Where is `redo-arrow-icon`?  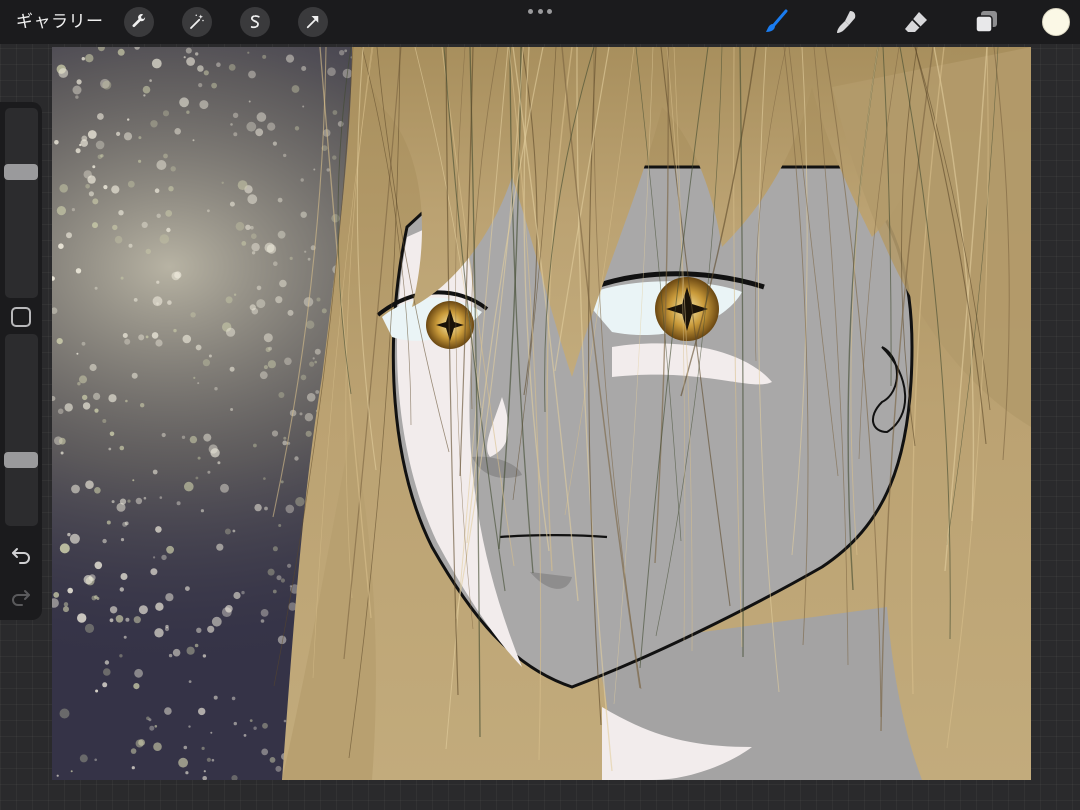
redo-arrow-icon is located at coordinates (21, 596).